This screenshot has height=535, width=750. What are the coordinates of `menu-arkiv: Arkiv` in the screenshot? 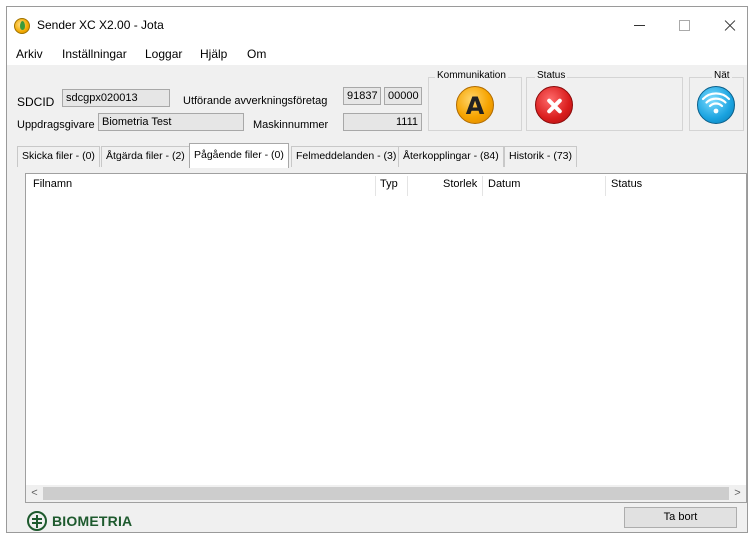 It's located at (29, 54).